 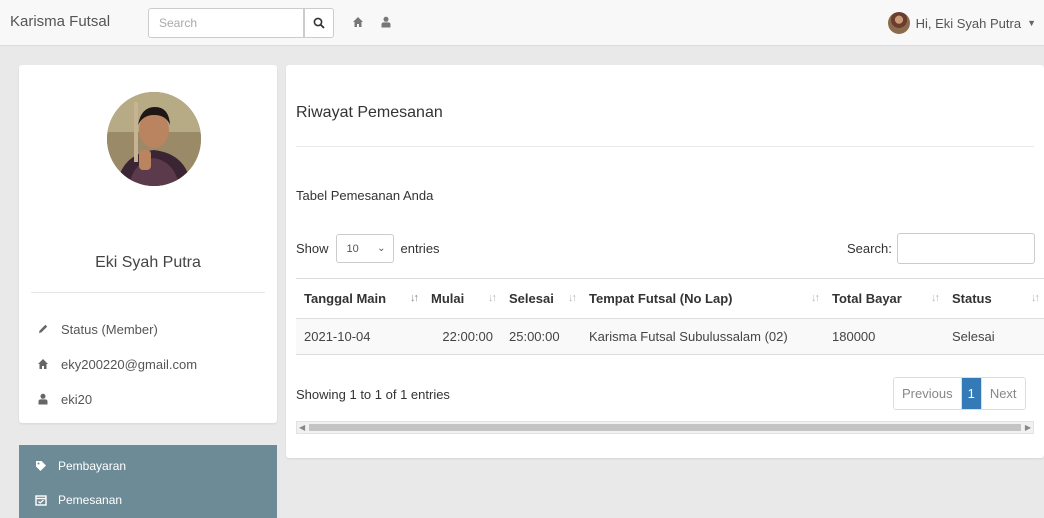 I want to click on scroll-right-icon: ▶, so click(x=1028, y=427).